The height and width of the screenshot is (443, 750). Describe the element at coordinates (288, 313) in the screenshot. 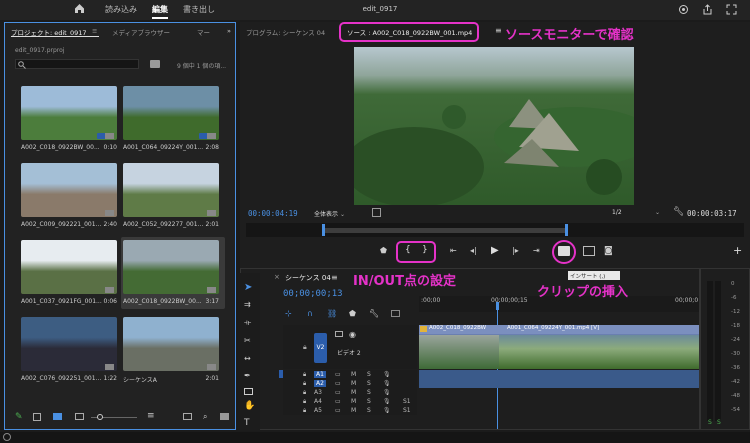

I see `nest-icon: ⊹` at that location.